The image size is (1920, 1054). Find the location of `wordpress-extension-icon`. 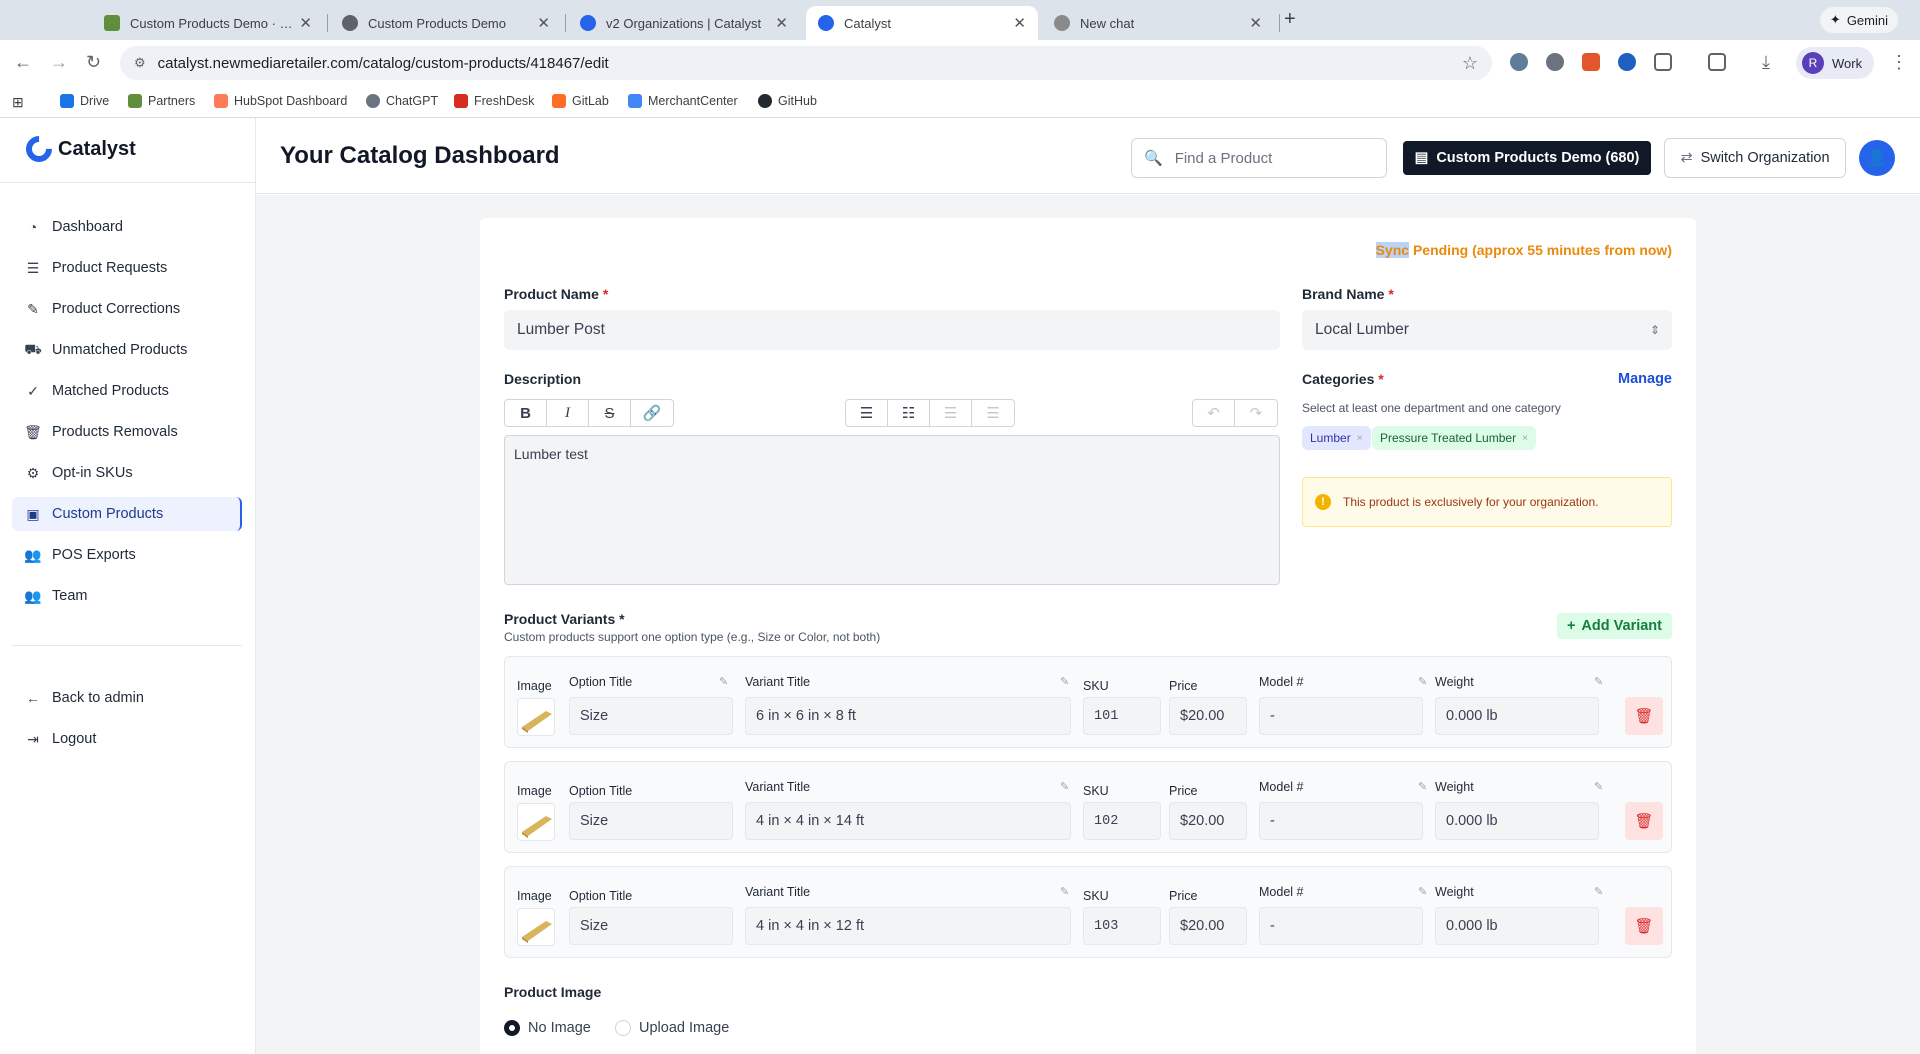

wordpress-extension-icon is located at coordinates (1555, 62).